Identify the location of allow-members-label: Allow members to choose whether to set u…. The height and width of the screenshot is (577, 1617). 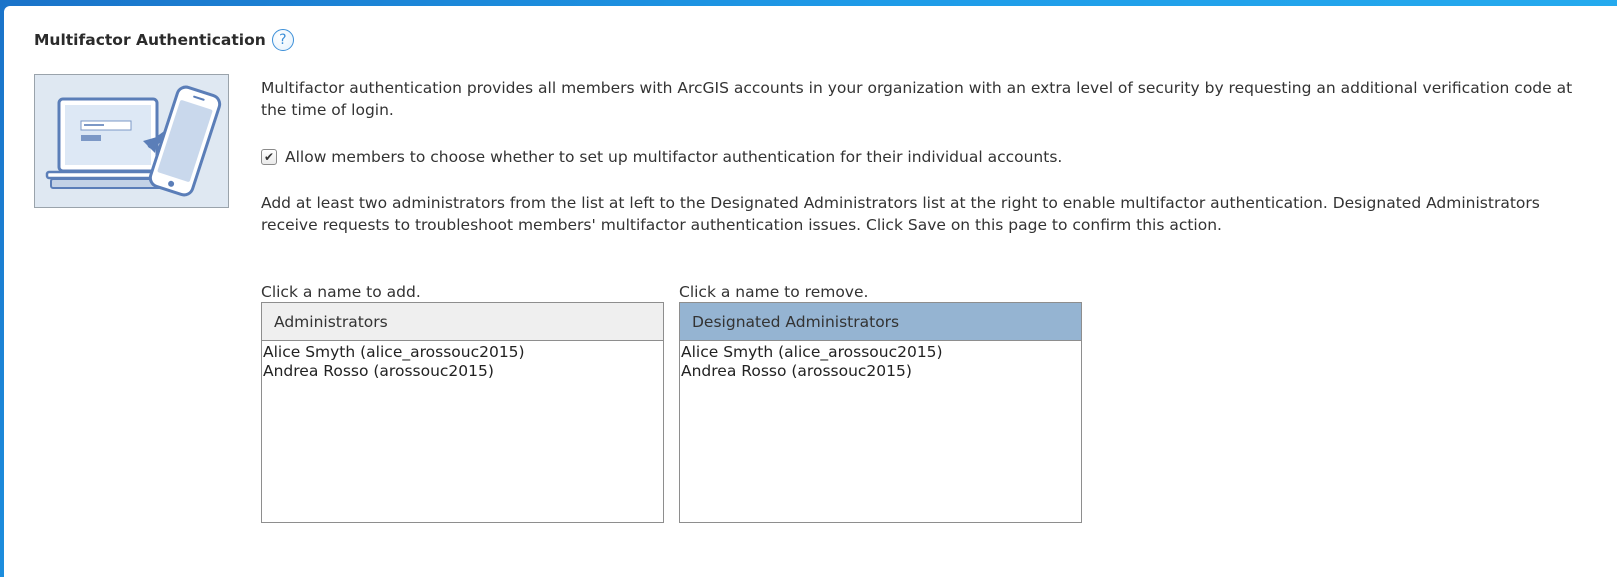
(674, 157).